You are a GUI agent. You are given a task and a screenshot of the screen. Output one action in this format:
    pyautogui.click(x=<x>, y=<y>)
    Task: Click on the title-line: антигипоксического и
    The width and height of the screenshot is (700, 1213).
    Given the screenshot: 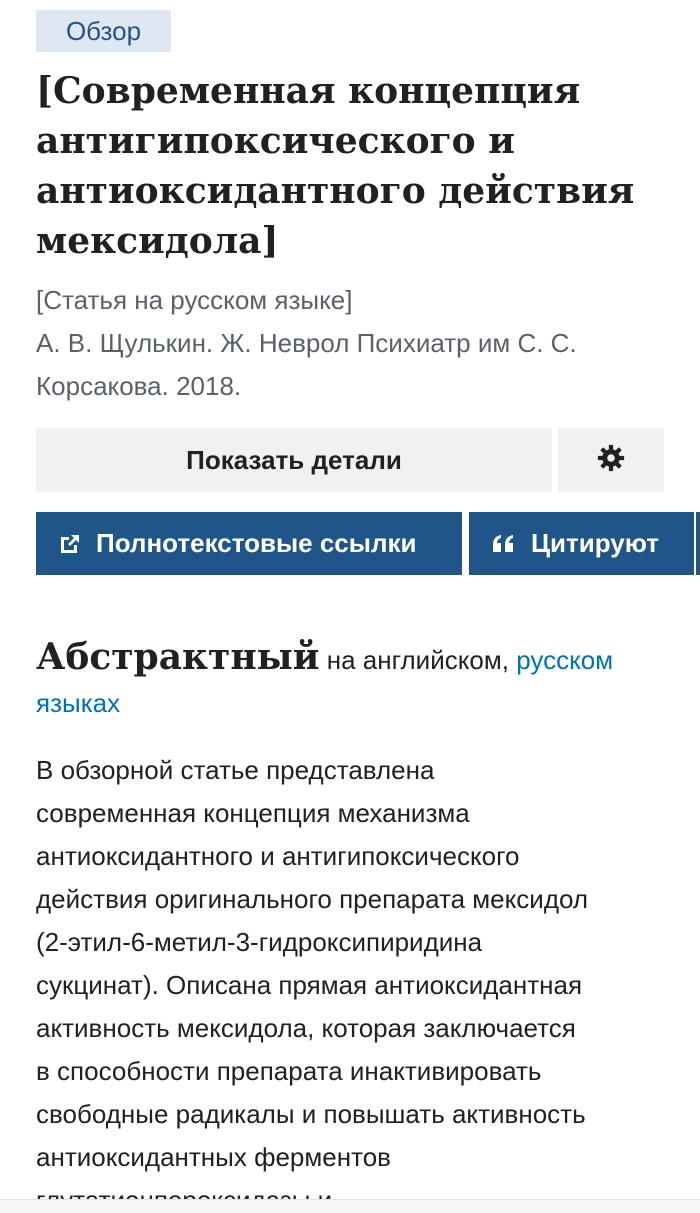 What is the action you would take?
    pyautogui.click(x=275, y=141)
    